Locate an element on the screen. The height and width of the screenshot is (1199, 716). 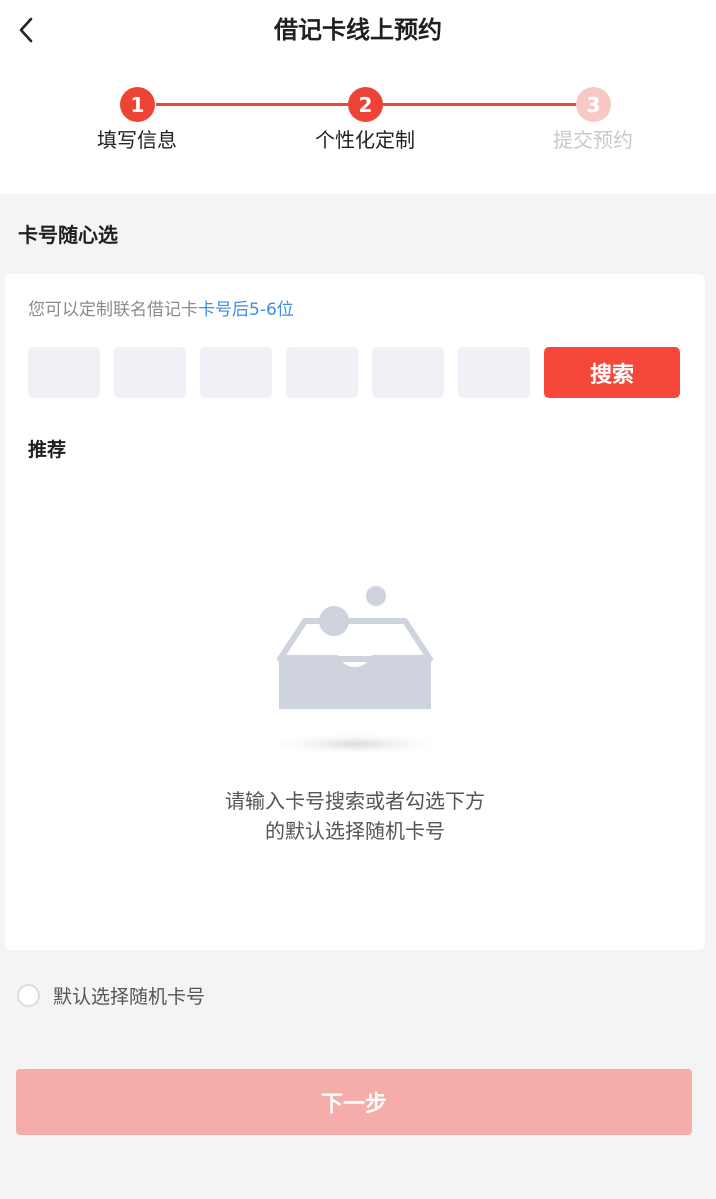
empty-inbox-icon is located at coordinates (355, 670).